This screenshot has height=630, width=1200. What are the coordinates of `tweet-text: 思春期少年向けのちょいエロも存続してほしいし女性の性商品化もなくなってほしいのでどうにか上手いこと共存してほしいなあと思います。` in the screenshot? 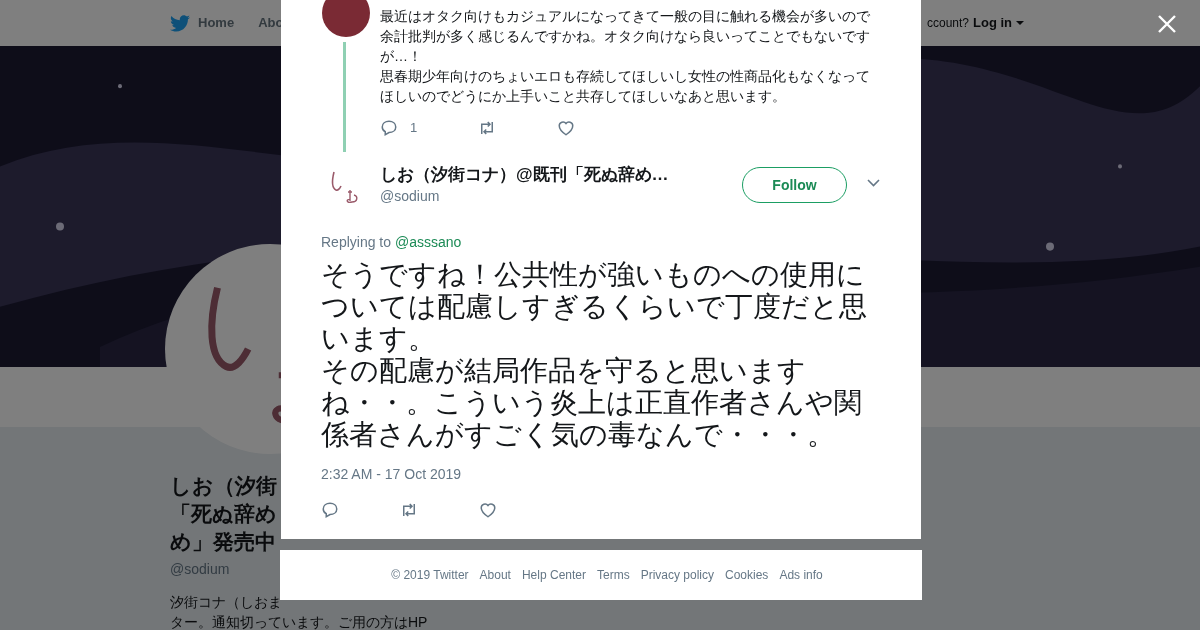 It's located at (625, 86).